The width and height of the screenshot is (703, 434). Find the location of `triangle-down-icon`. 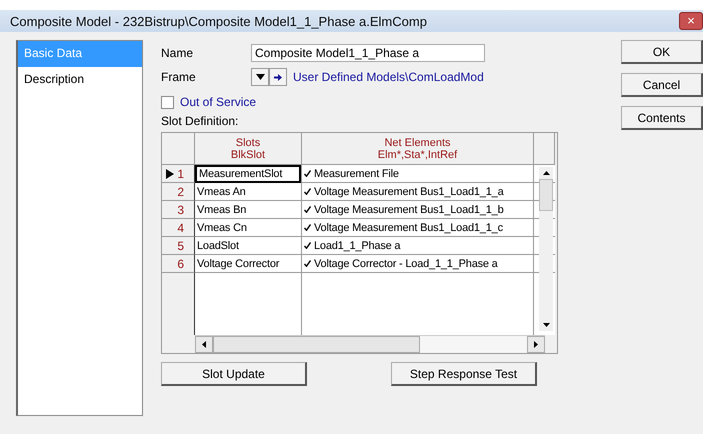

triangle-down-icon is located at coordinates (260, 77).